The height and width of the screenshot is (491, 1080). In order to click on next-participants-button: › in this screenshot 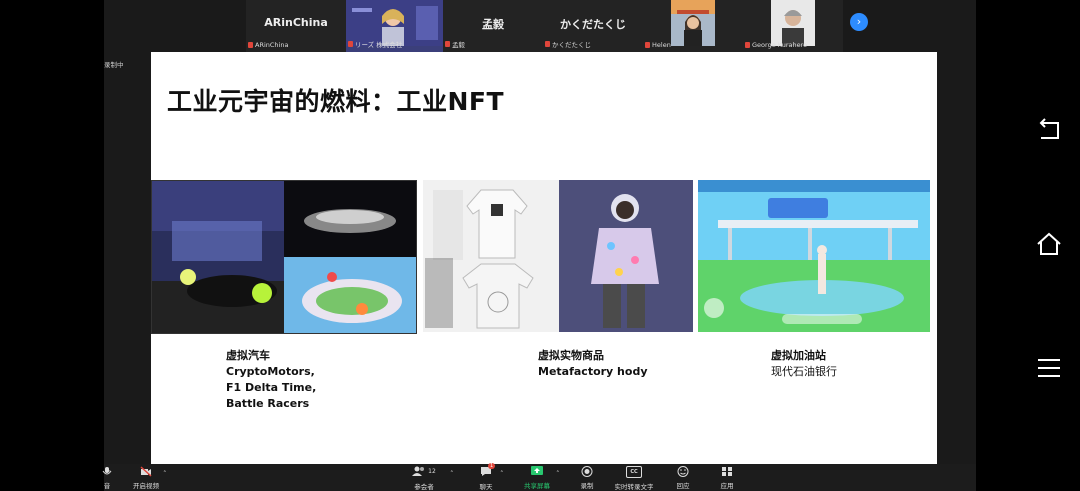, I will do `click(859, 22)`.